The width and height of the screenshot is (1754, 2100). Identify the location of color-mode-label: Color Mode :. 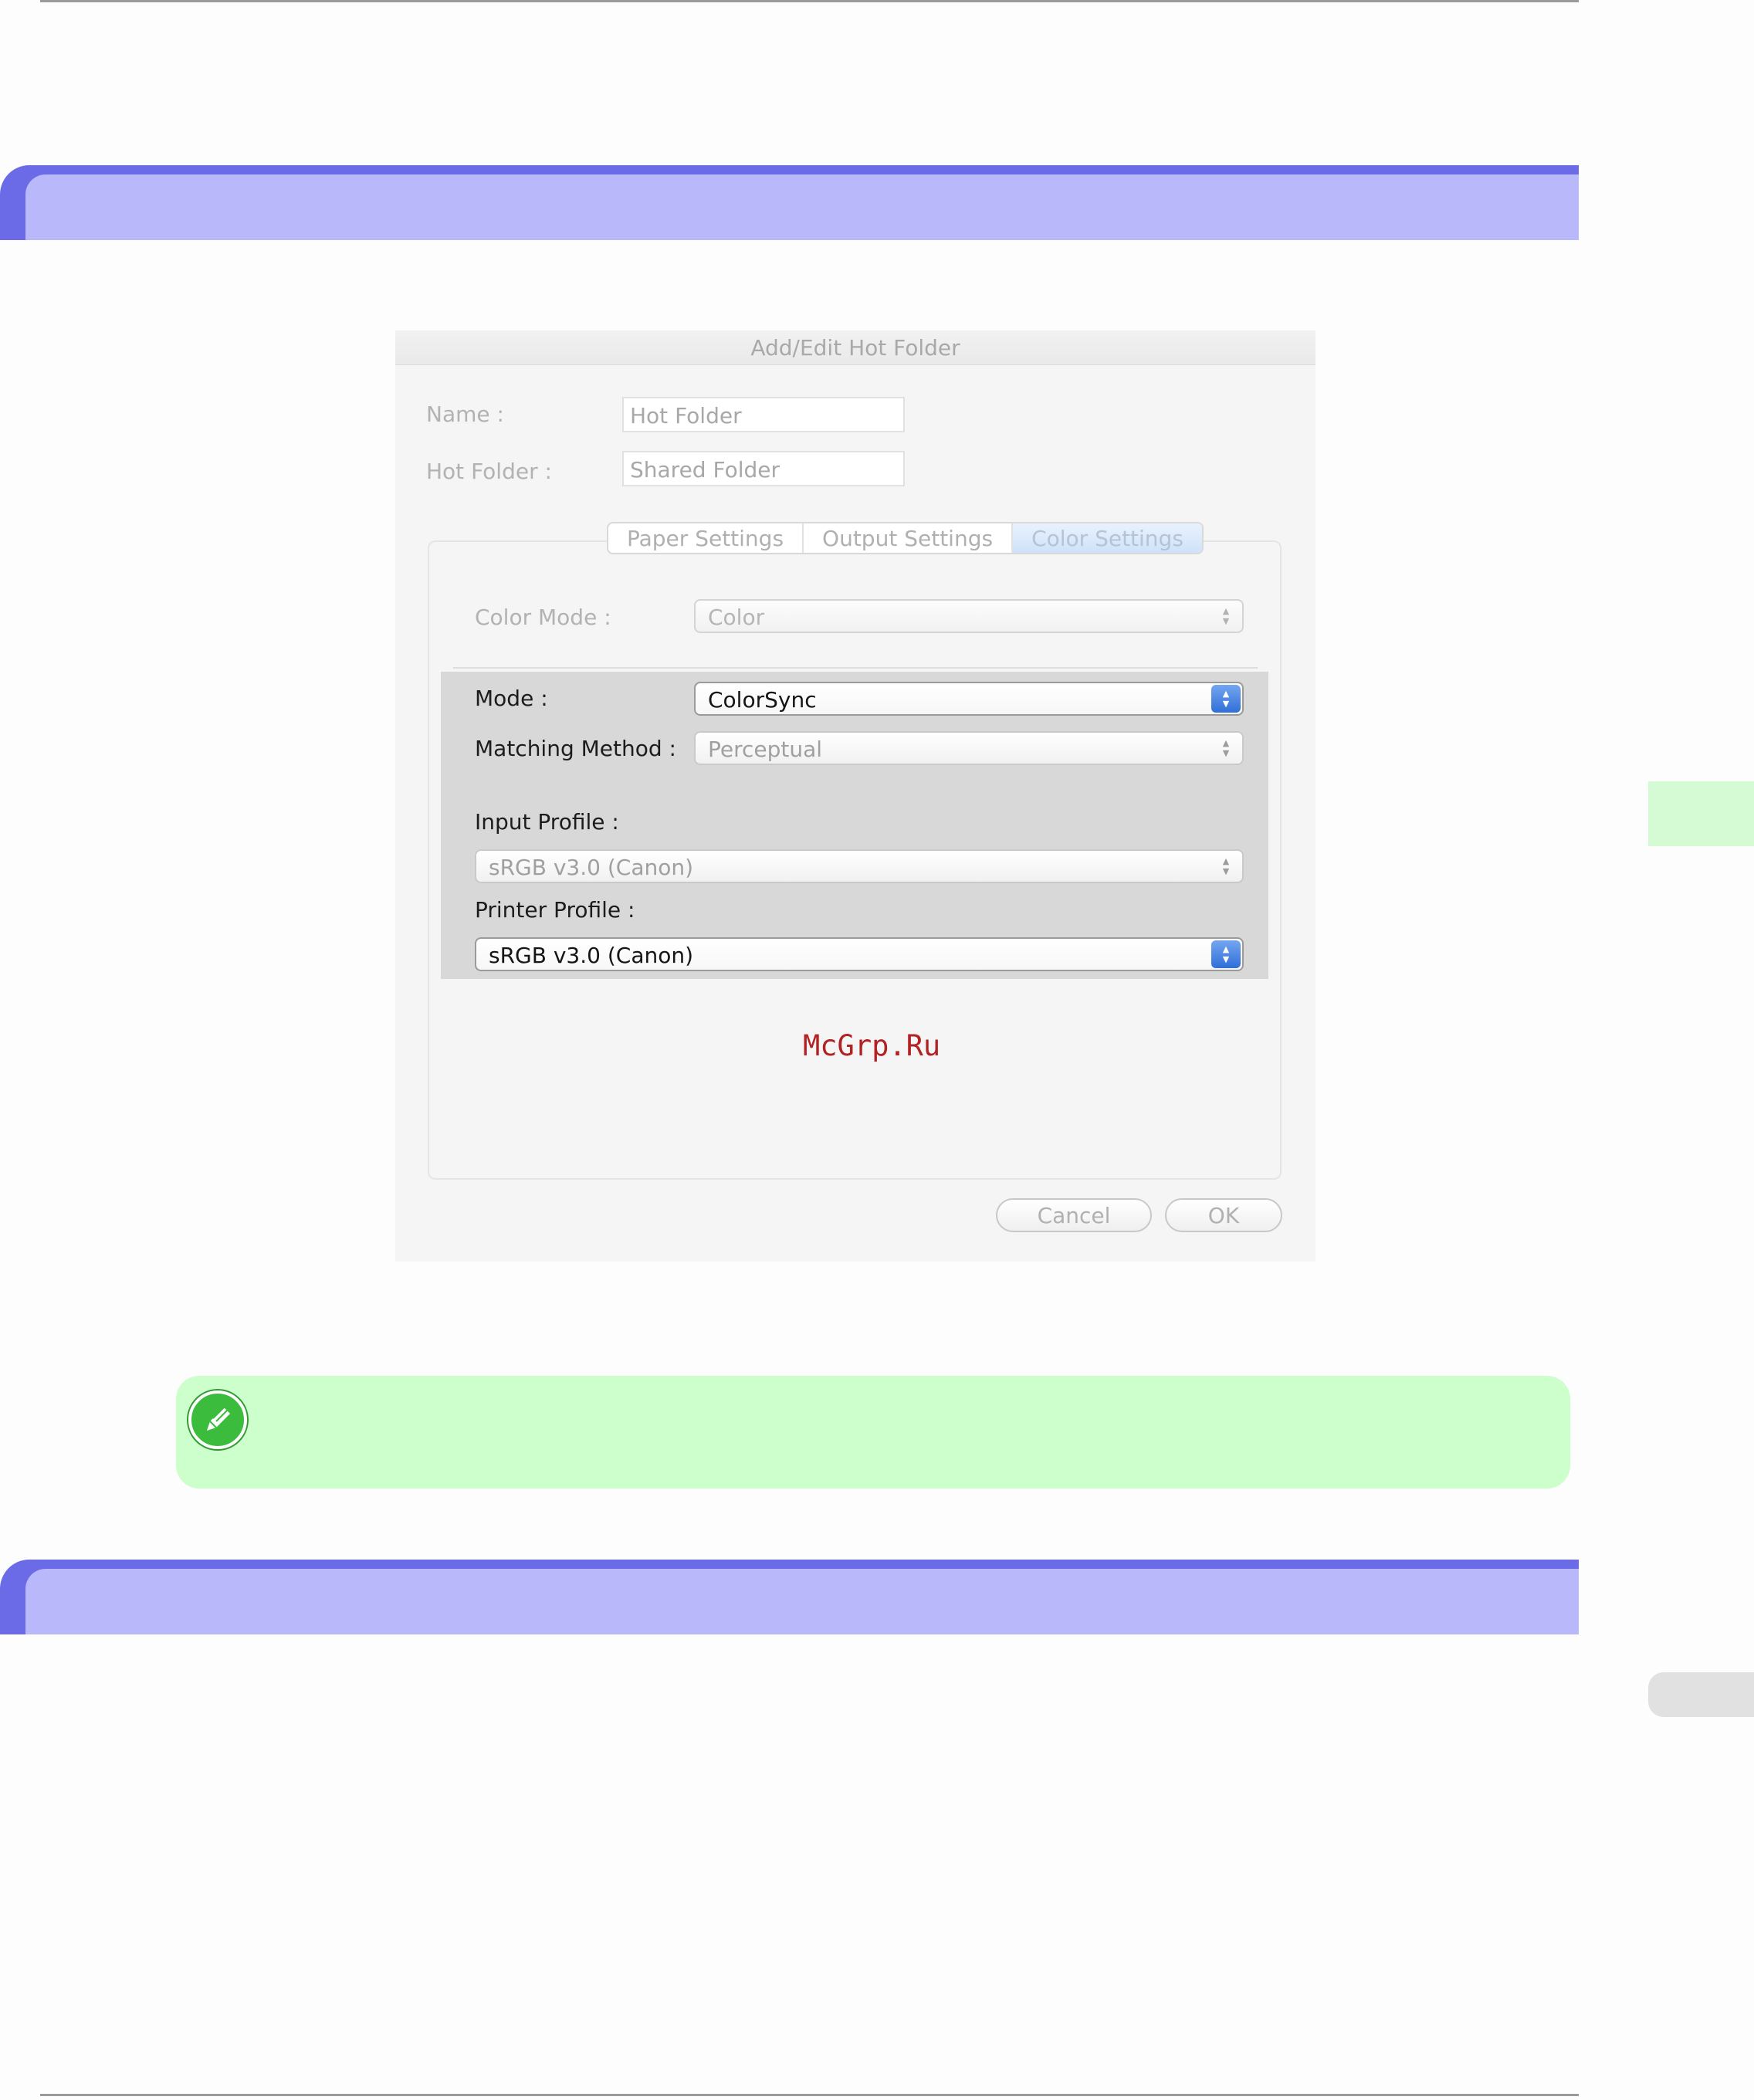
(543, 618).